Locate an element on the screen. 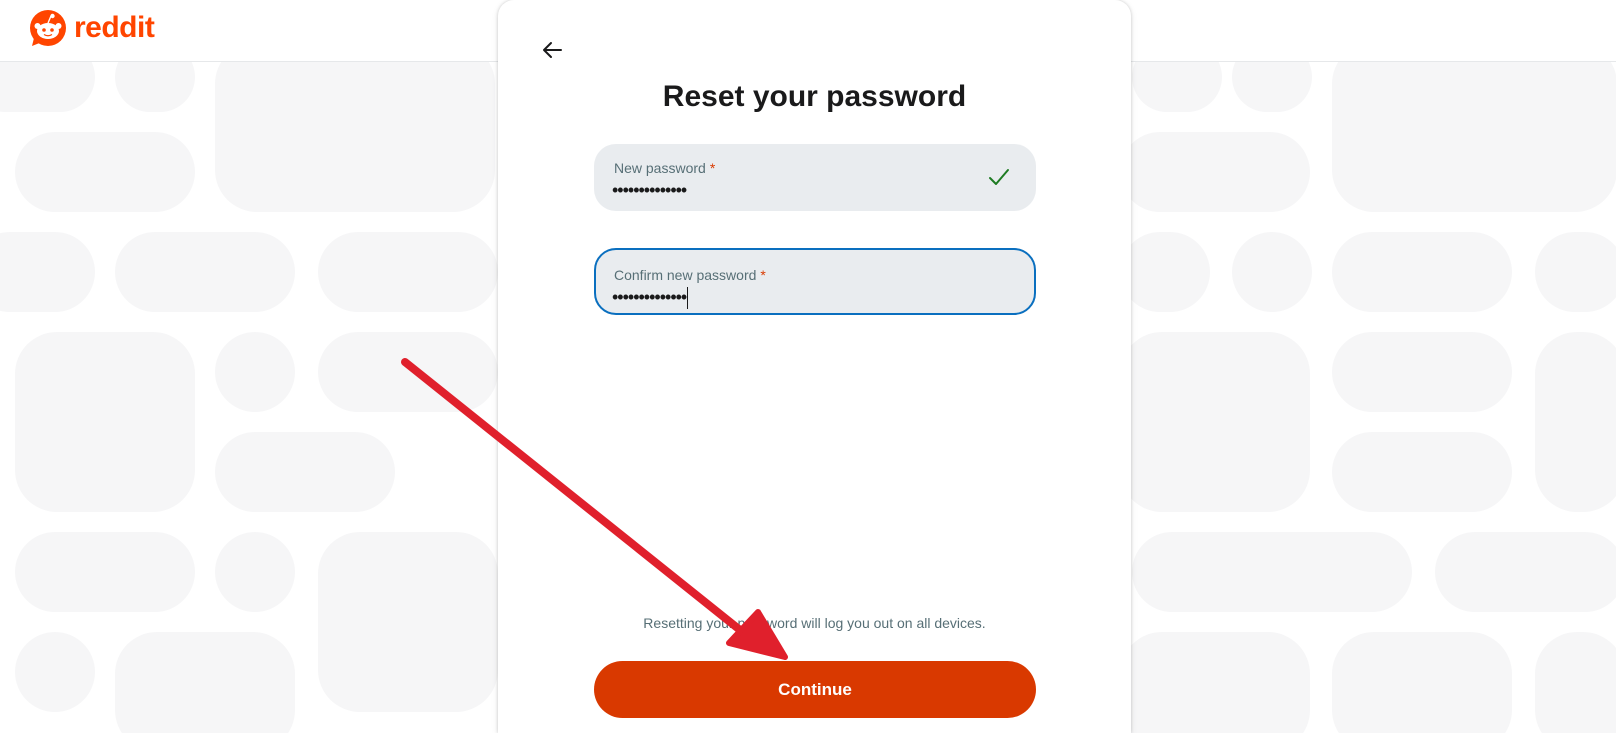 This screenshot has width=1616, height=733. confirm-password-field: Confirm new password * •••••••••••••• is located at coordinates (815, 281).